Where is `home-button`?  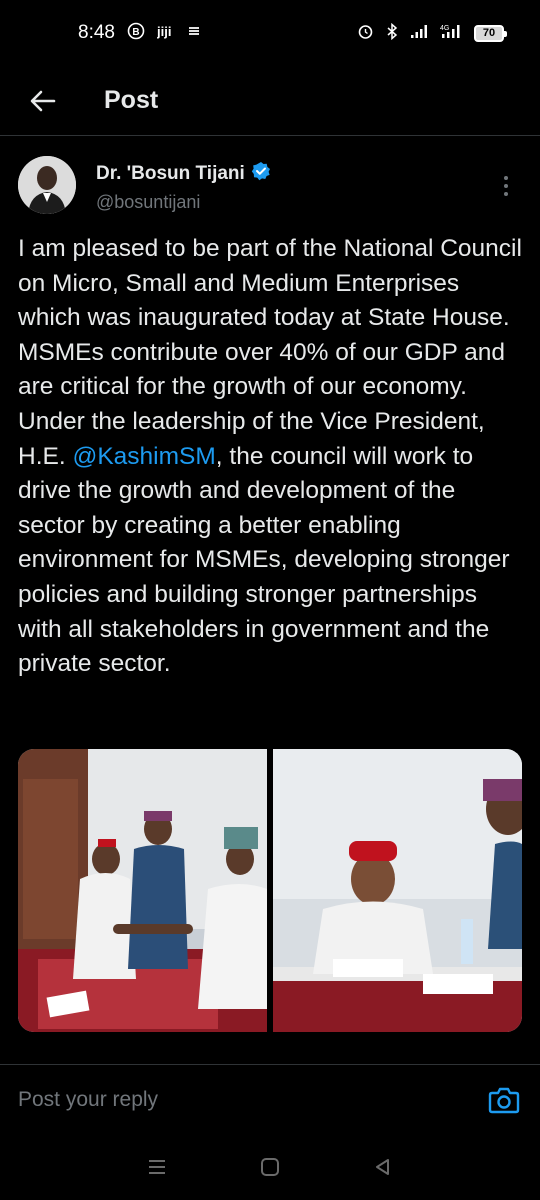
home-button is located at coordinates (270, 1167).